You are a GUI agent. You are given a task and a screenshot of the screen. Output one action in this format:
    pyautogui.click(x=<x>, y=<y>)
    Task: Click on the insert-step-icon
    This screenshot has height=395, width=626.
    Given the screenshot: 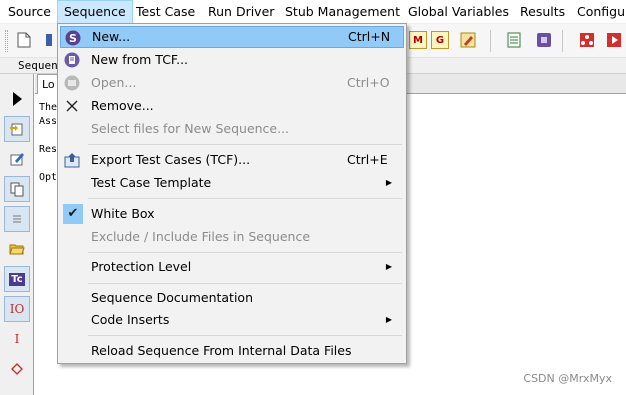 What is the action you would take?
    pyautogui.click(x=17, y=129)
    